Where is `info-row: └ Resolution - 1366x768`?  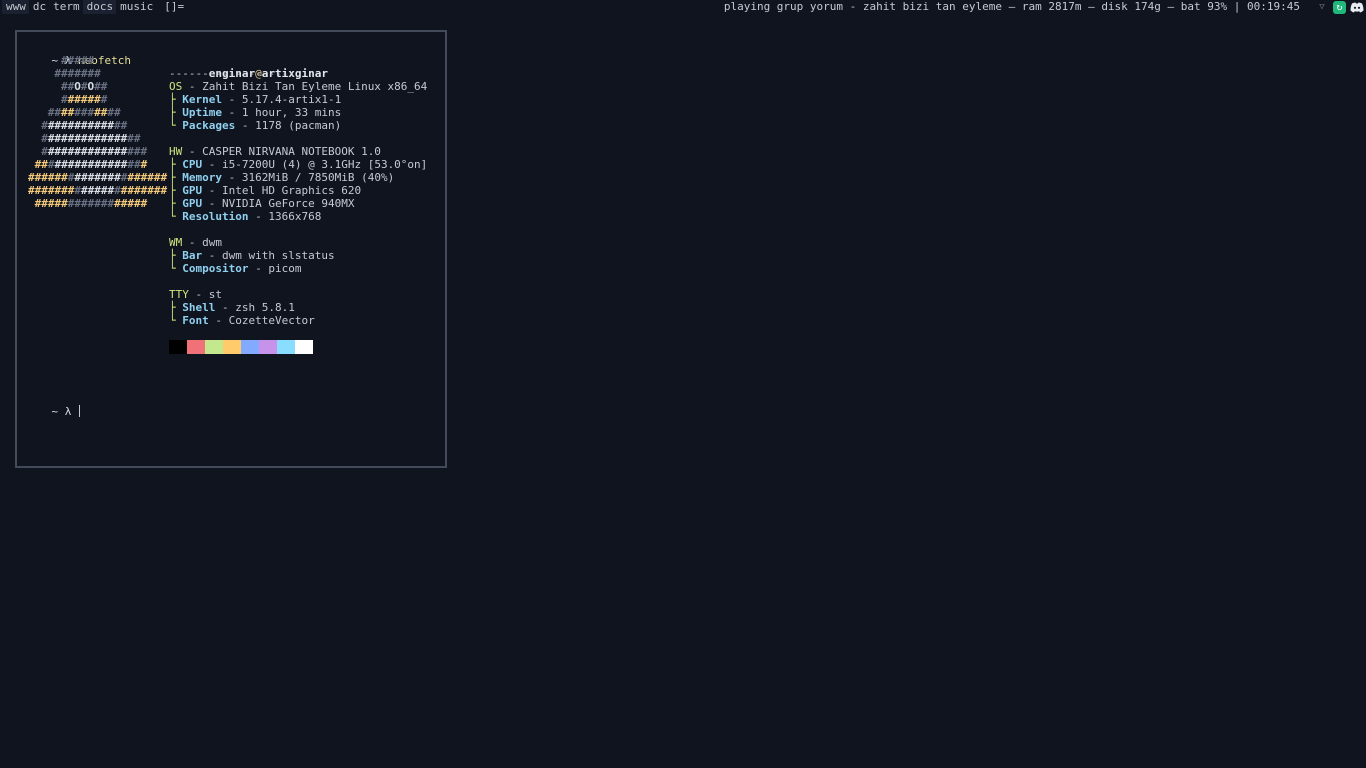
info-row: └ Resolution - 1366x768 is located at coordinates (245, 216).